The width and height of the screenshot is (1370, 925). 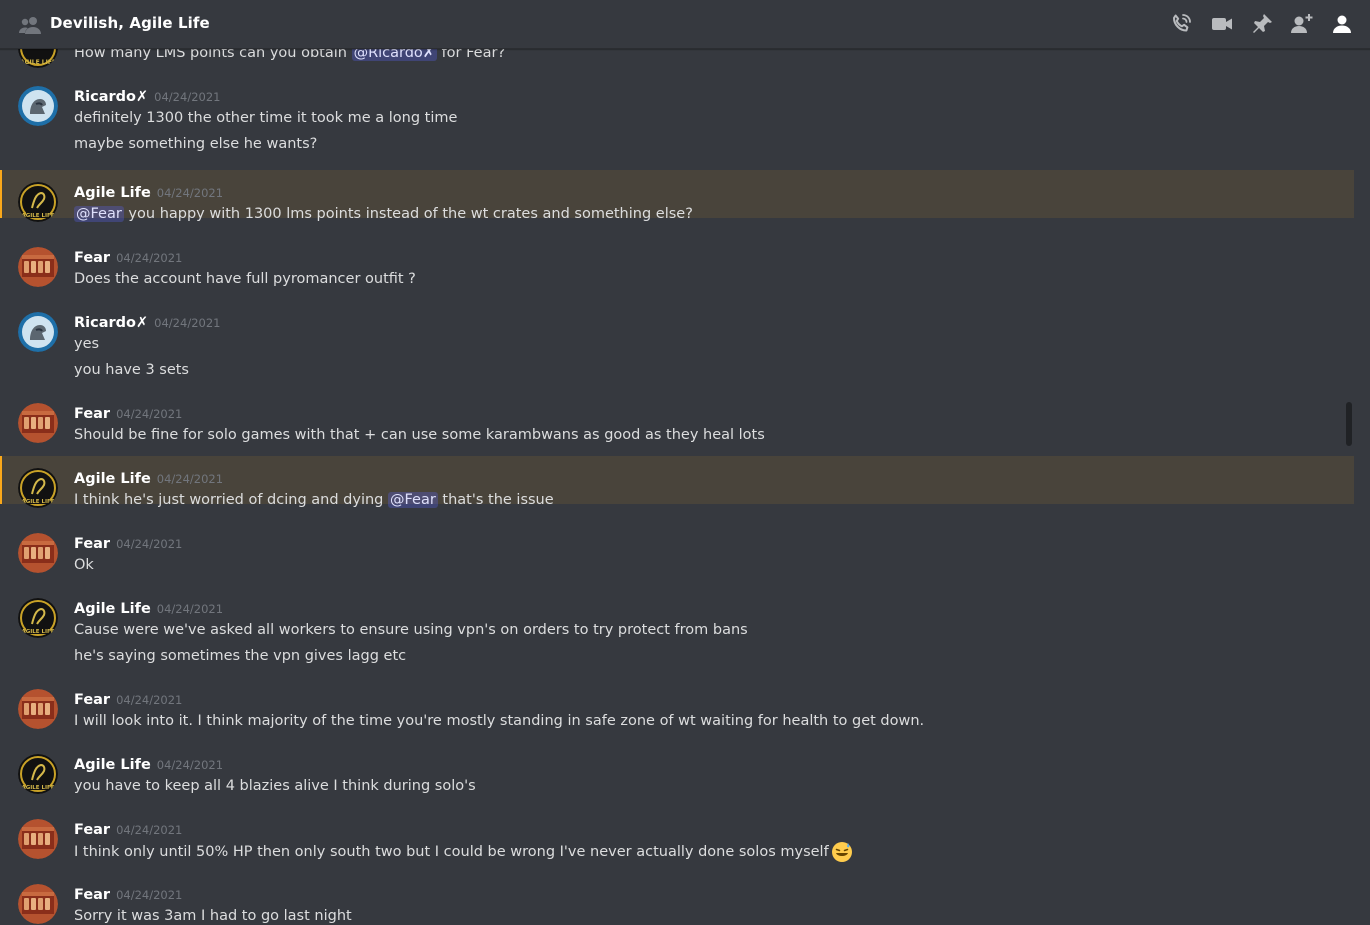 What do you see at coordinates (677, 341) in the screenshot?
I see `message: Ricardo✗ 04/24/2021 yes you have 3 sets` at bounding box center [677, 341].